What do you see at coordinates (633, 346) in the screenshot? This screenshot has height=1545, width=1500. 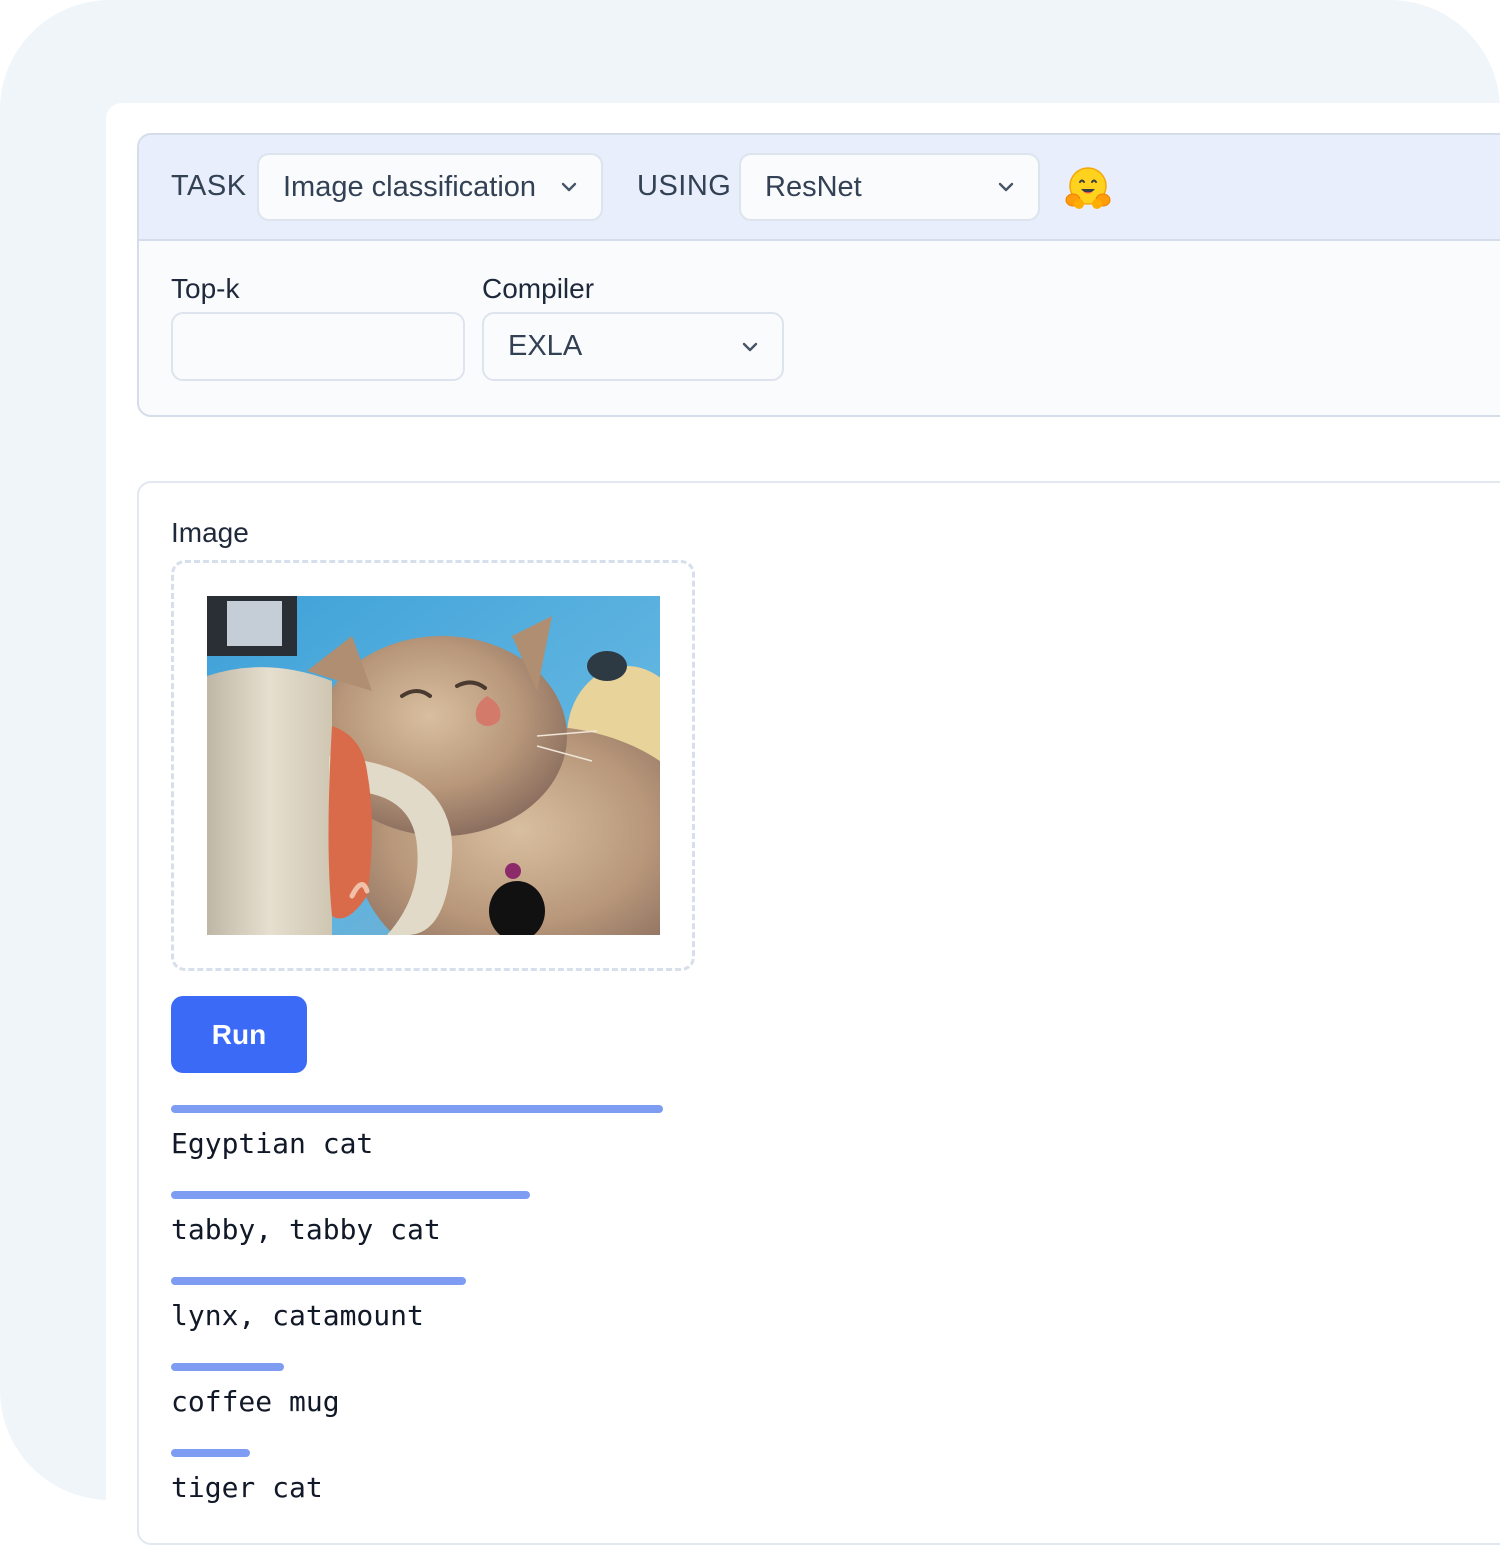 I see `compiler-select: EXLA` at bounding box center [633, 346].